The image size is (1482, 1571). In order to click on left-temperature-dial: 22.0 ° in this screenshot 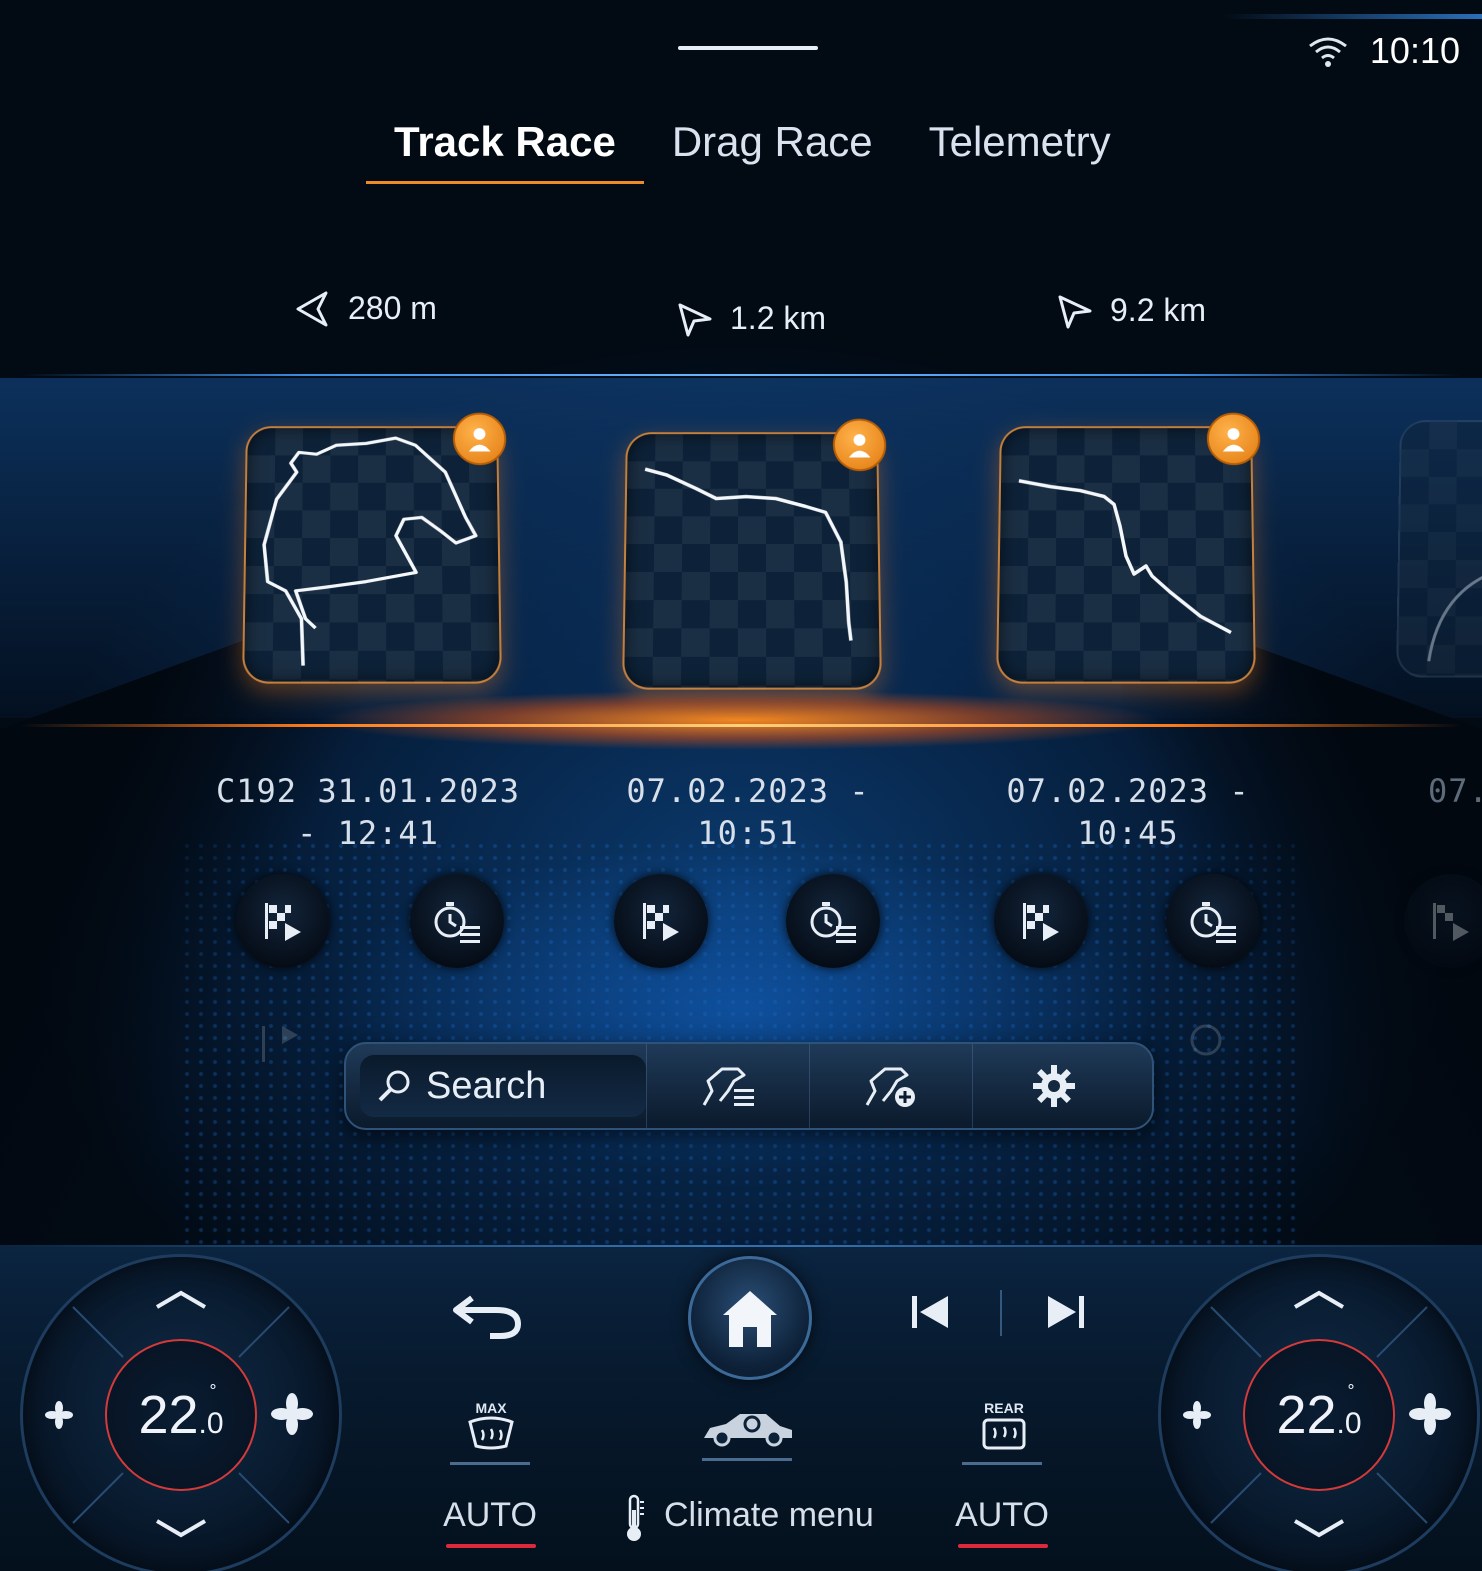, I will do `click(181, 1412)`.